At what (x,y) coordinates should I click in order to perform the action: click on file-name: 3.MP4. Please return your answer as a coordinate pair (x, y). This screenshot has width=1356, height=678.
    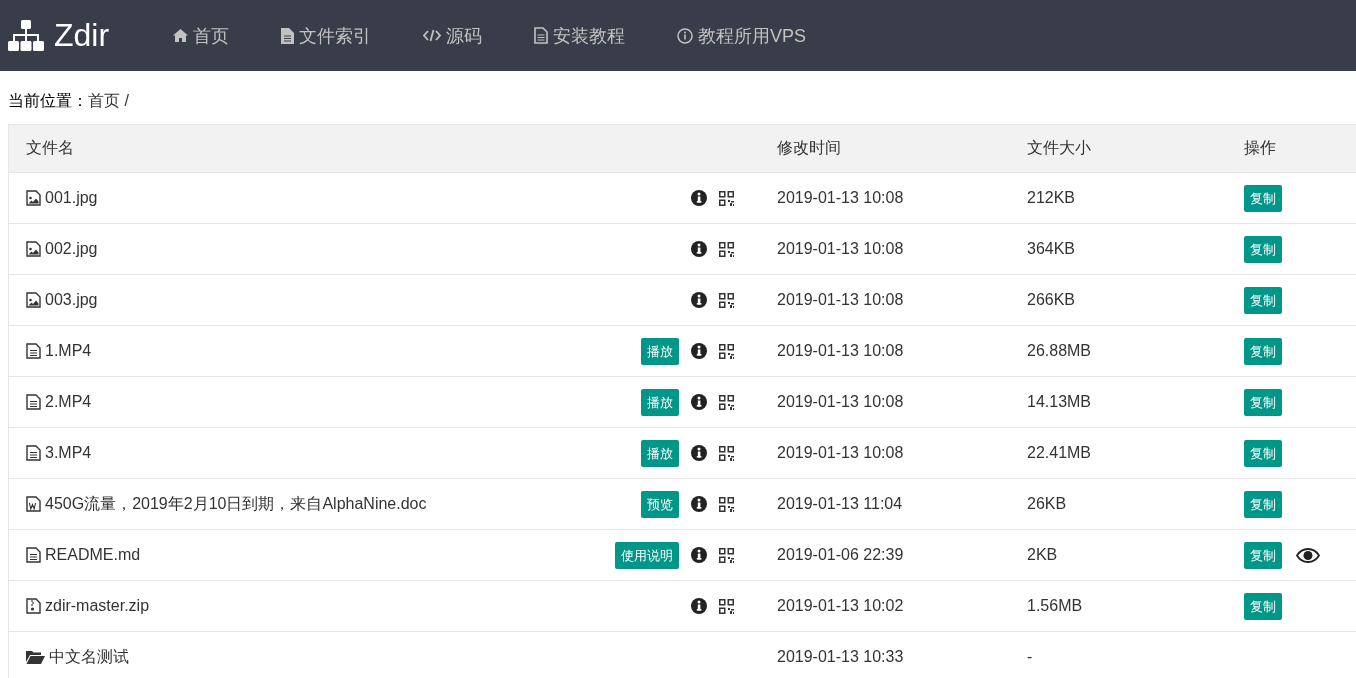
    Looking at the image, I should click on (68, 453).